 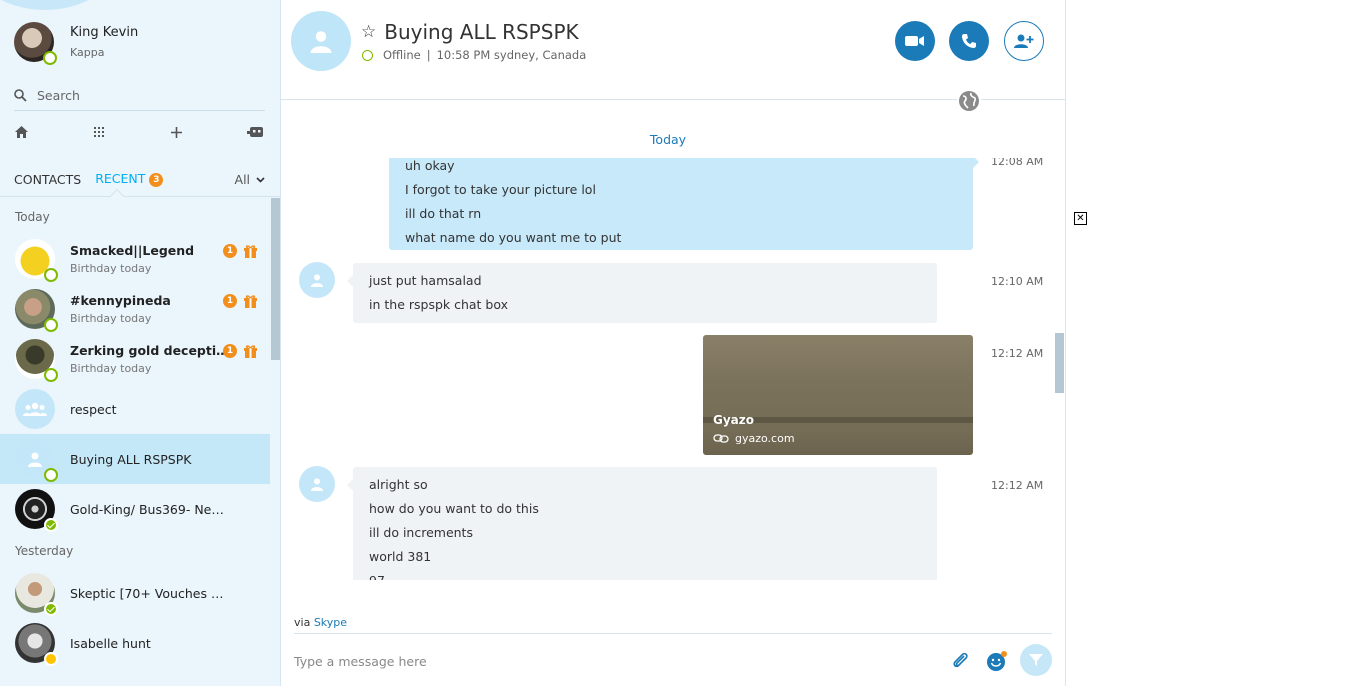 I want to click on list-item: Zerking gold decepti... Birthday today 1, so click(x=135, y=359).